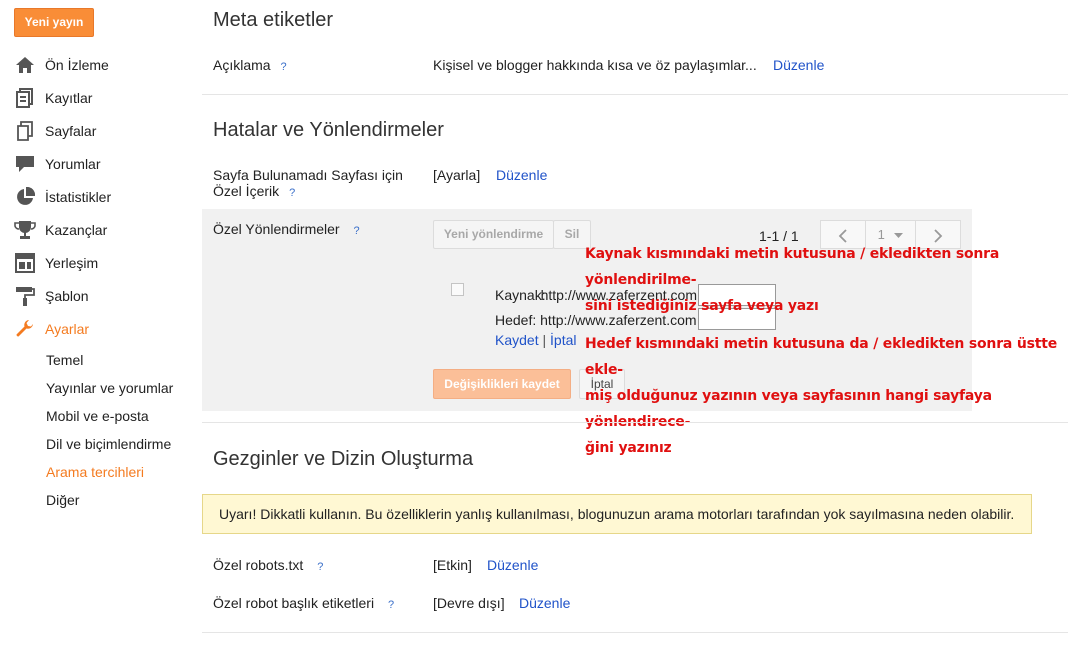  What do you see at coordinates (452, 565) in the screenshot?
I see `robots-value: [Etkin]` at bounding box center [452, 565].